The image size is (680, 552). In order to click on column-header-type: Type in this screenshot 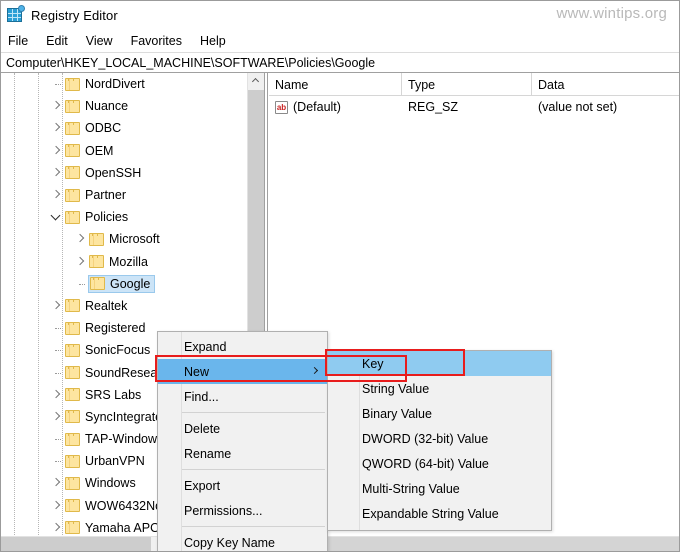, I will do `click(467, 84)`.